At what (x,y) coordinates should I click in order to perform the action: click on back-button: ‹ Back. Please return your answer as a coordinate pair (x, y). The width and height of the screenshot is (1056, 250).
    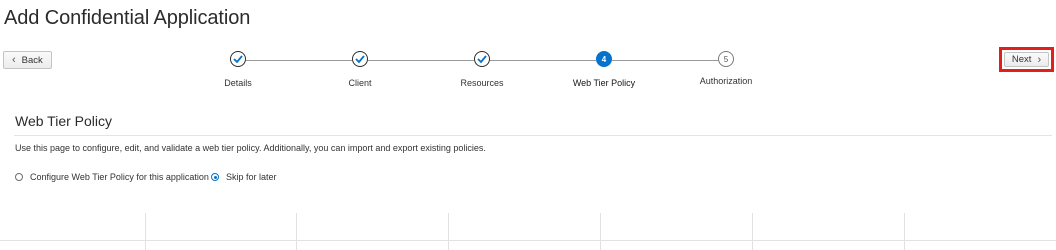
    Looking at the image, I should click on (27, 60).